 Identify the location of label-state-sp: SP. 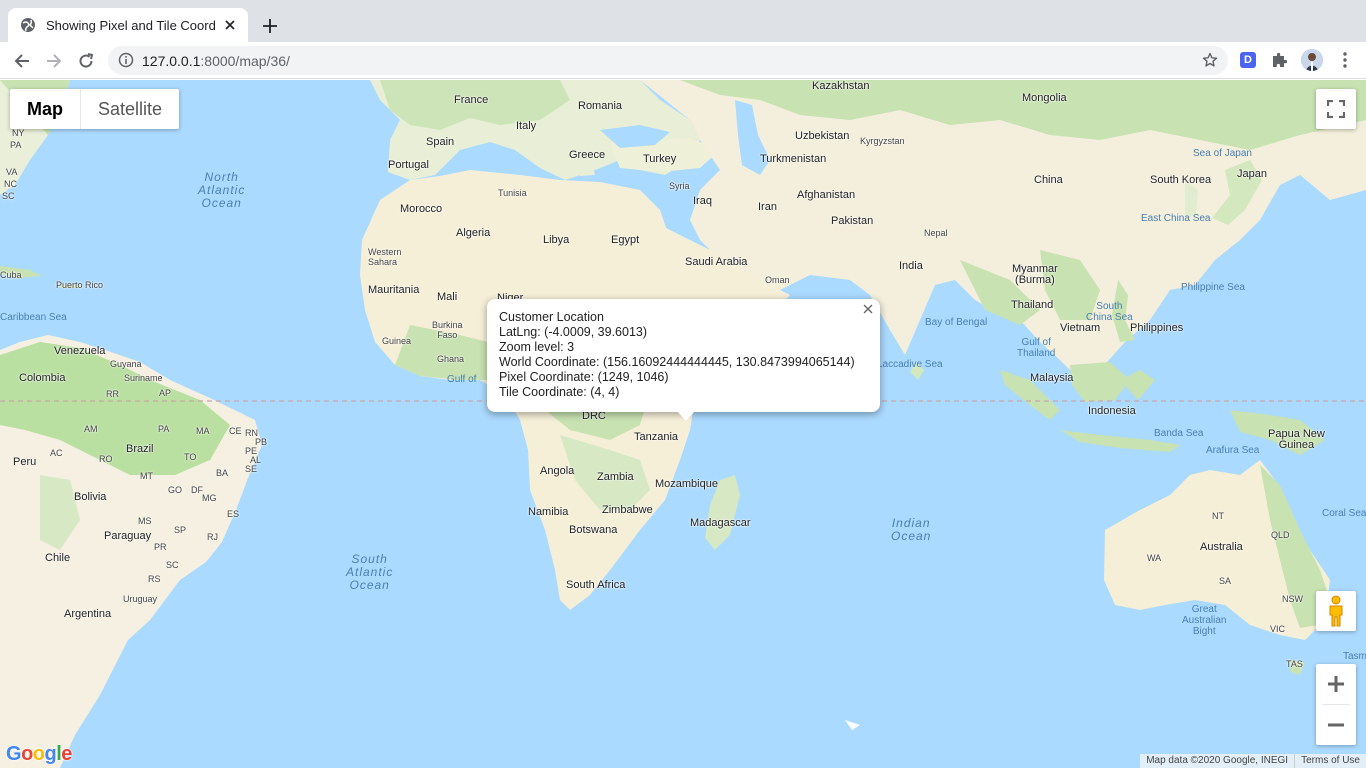
(180, 530).